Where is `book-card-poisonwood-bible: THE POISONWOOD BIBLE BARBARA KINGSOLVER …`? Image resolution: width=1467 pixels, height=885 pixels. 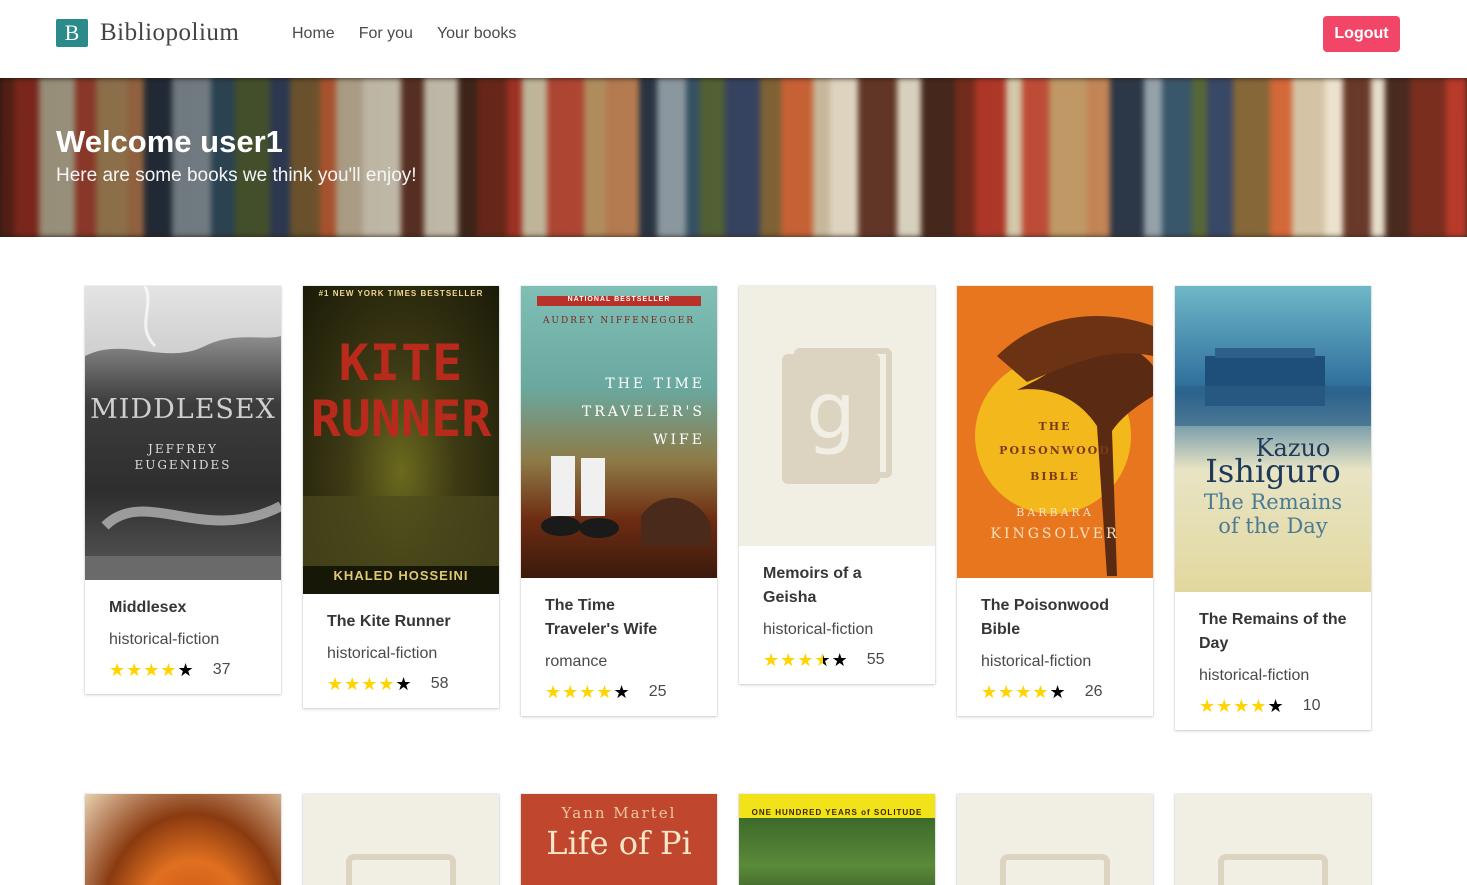 book-card-poisonwood-bible: THE POISONWOOD BIBLE BARBARA KINGSOLVER … is located at coordinates (1055, 501).